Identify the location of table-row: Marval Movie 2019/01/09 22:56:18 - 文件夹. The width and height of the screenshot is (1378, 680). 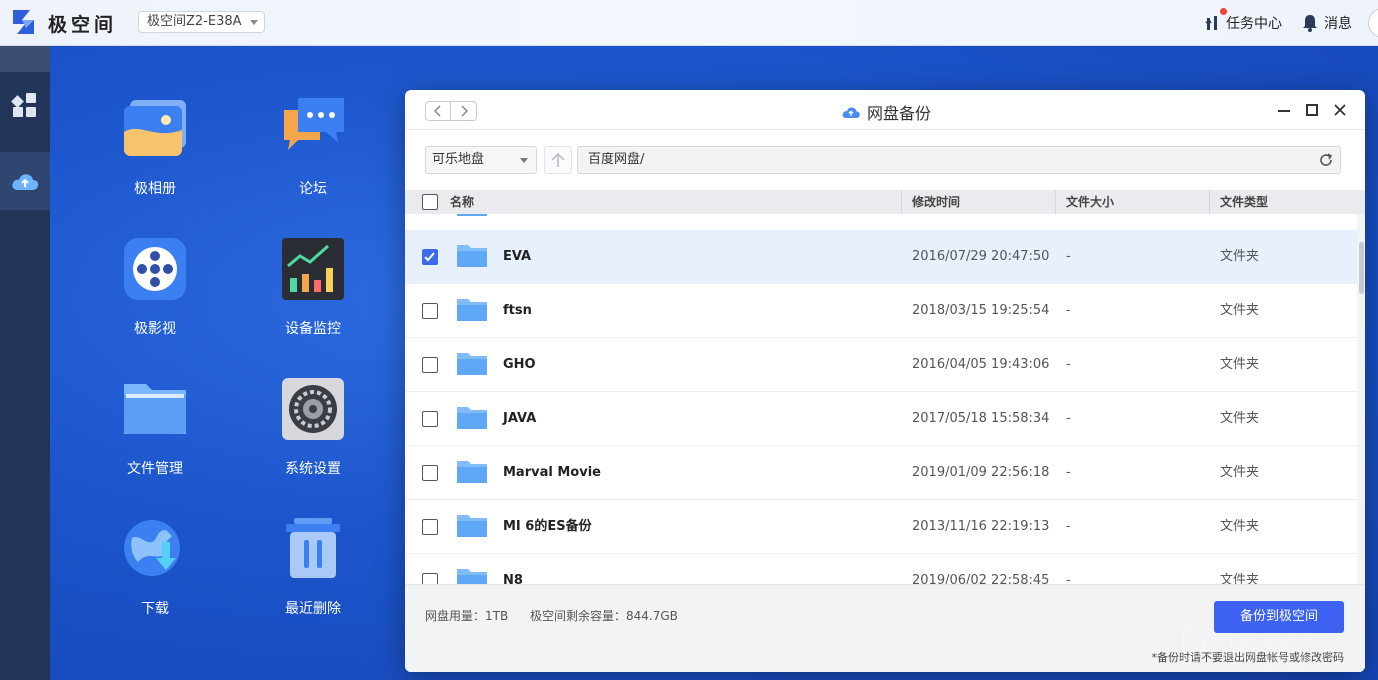
(881, 473).